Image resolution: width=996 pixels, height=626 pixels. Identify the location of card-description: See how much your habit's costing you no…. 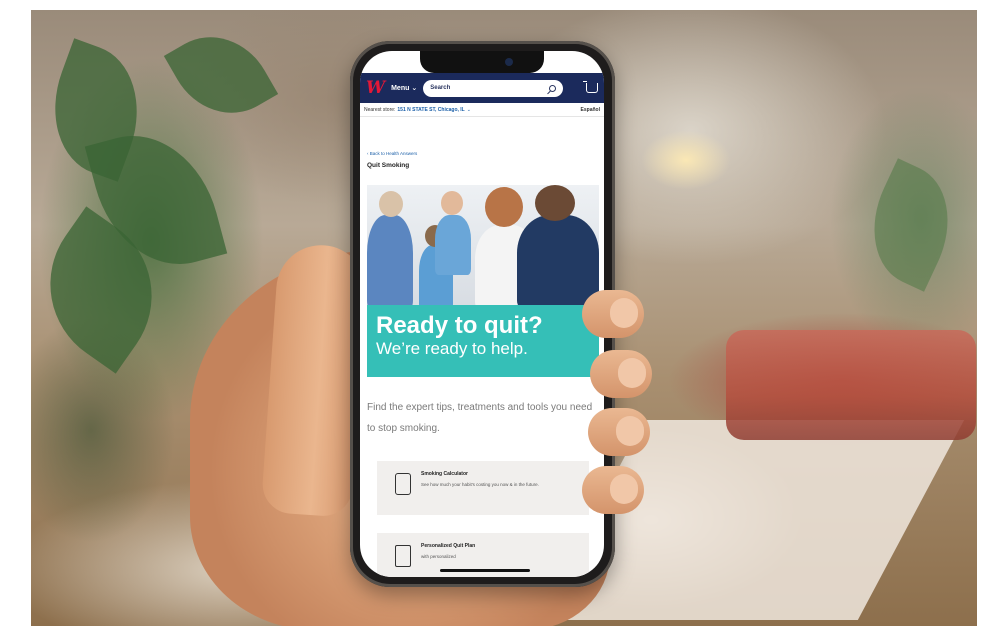
(480, 484).